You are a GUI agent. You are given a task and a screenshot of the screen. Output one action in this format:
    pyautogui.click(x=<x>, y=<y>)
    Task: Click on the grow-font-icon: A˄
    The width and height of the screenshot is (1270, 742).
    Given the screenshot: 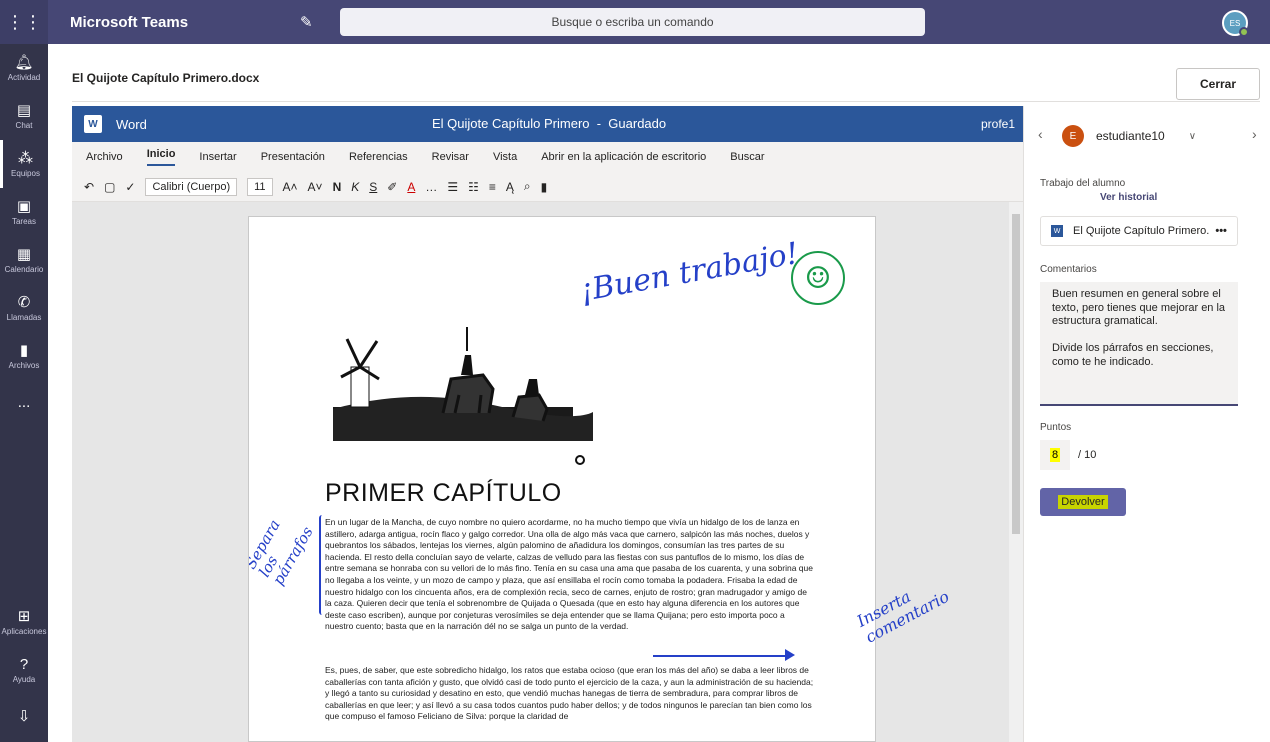 What is the action you would take?
    pyautogui.click(x=290, y=187)
    